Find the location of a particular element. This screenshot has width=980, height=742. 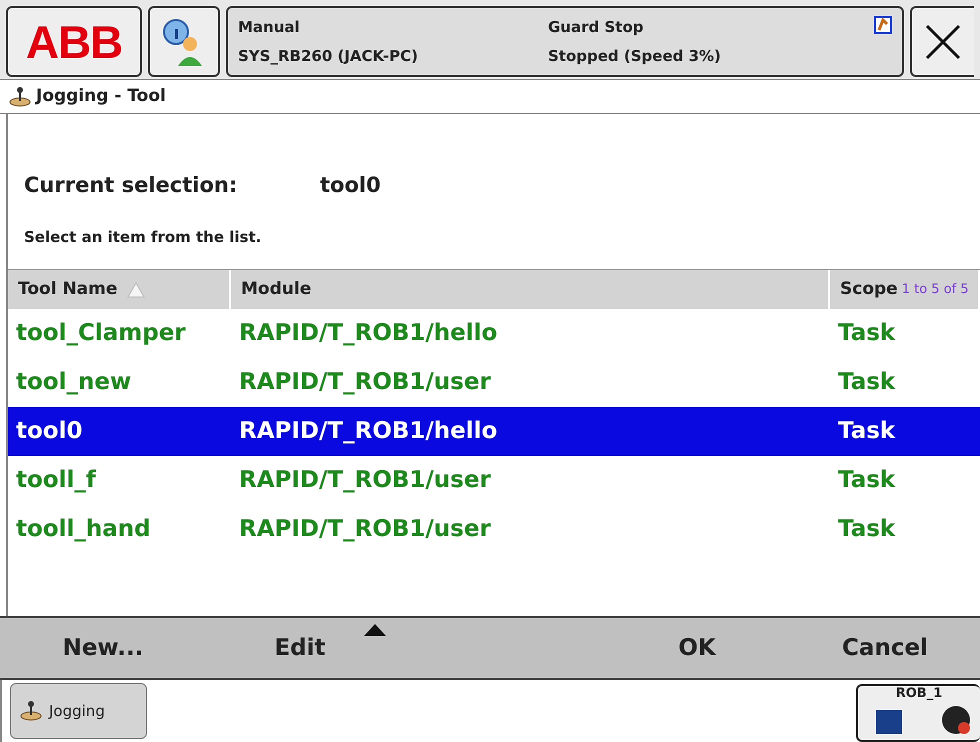

table-row: tool_Clamper RAPID/T_ROB1/hello Task is located at coordinates (494, 333).